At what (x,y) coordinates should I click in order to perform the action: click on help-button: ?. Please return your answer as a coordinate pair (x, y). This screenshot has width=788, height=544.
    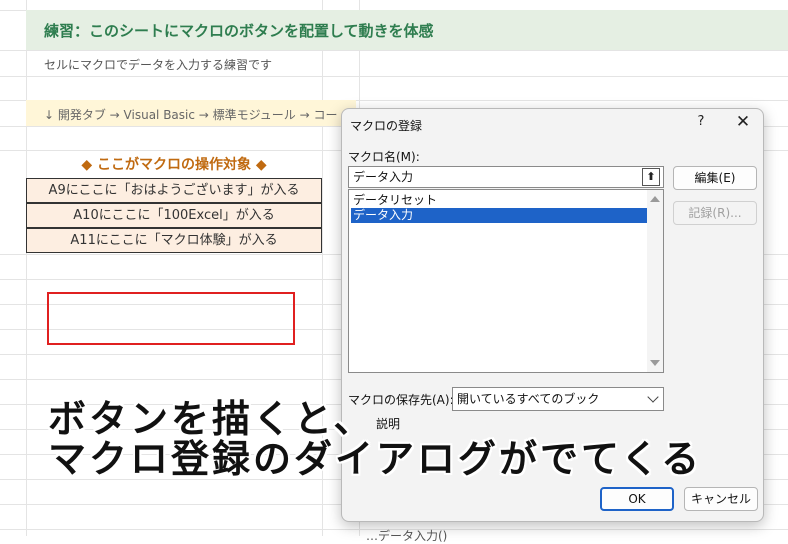
    Looking at the image, I should click on (701, 124).